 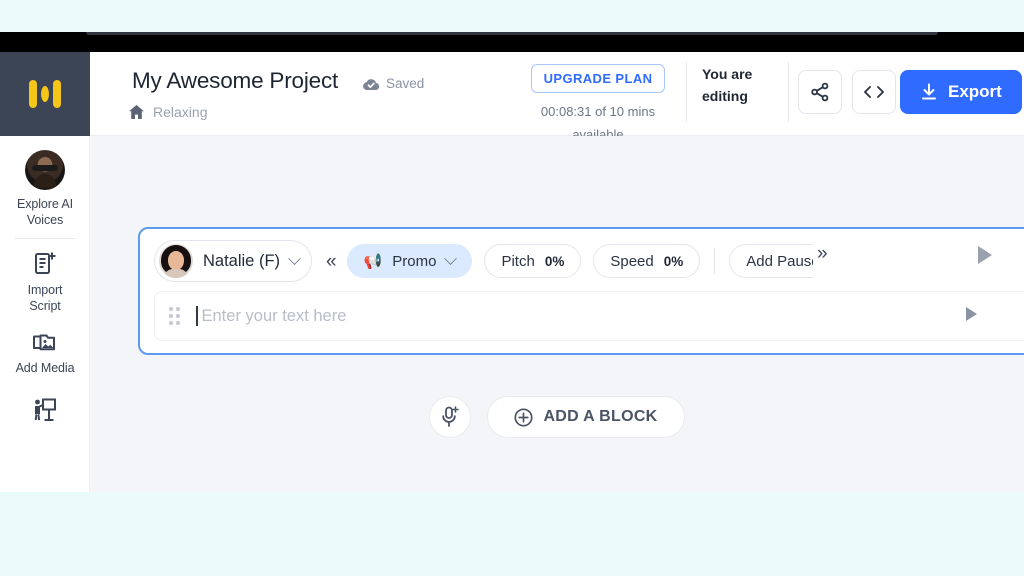 I want to click on script-text-input: Enter your text here, so click(x=274, y=316).